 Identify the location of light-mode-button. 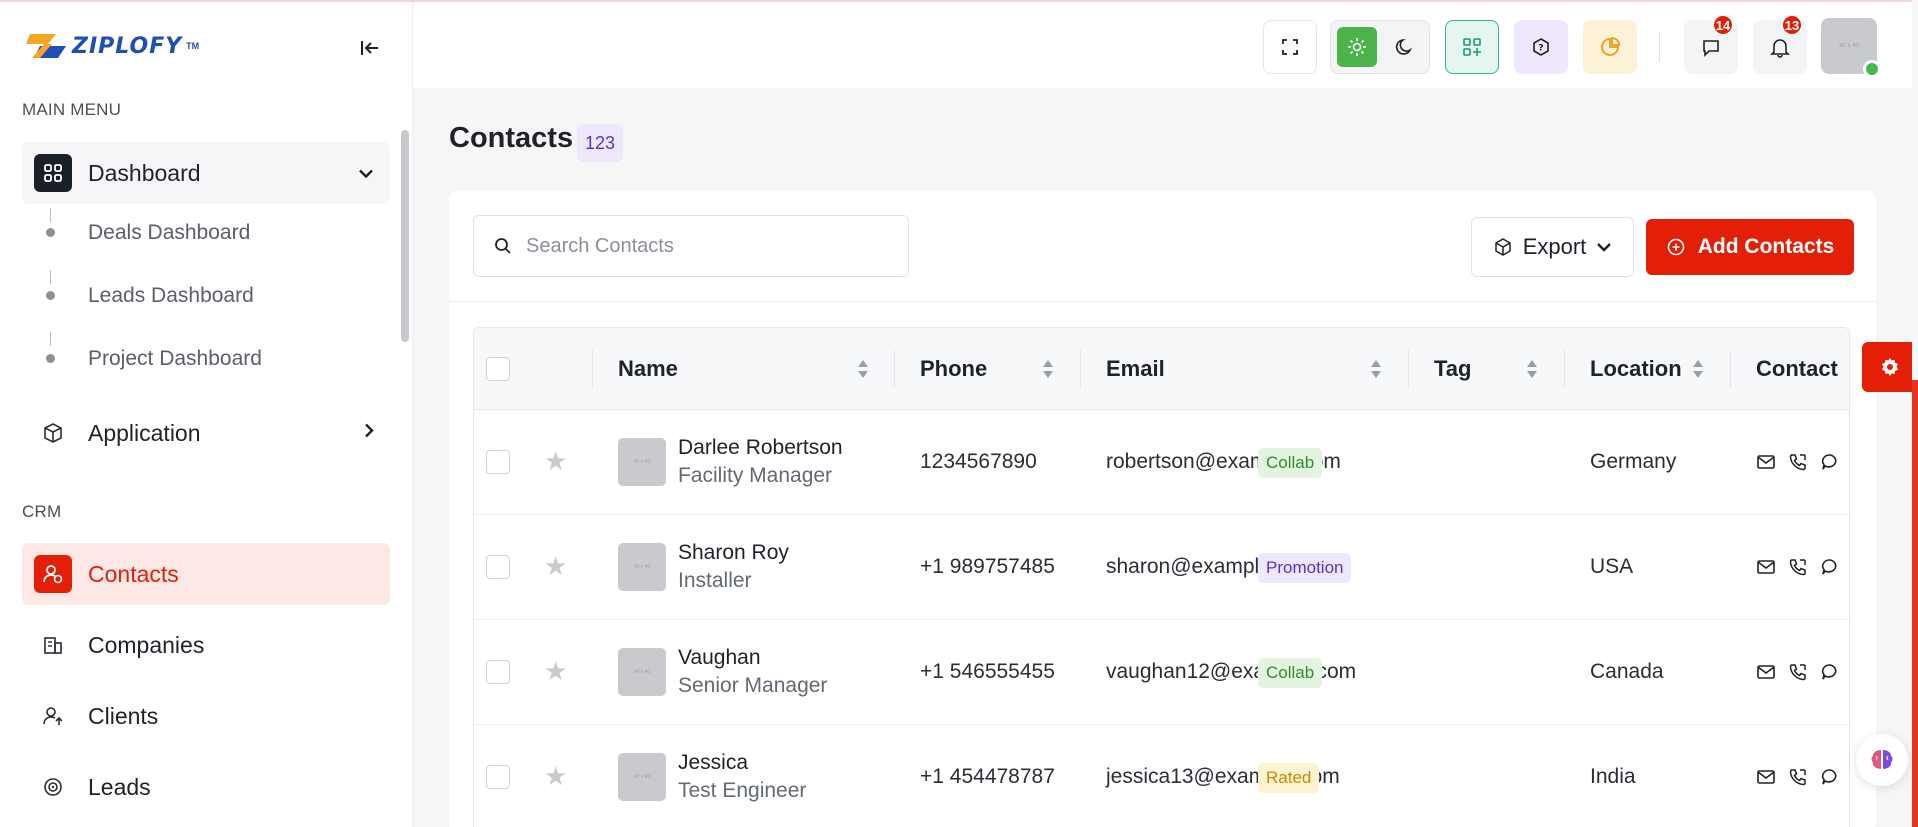
(1357, 47).